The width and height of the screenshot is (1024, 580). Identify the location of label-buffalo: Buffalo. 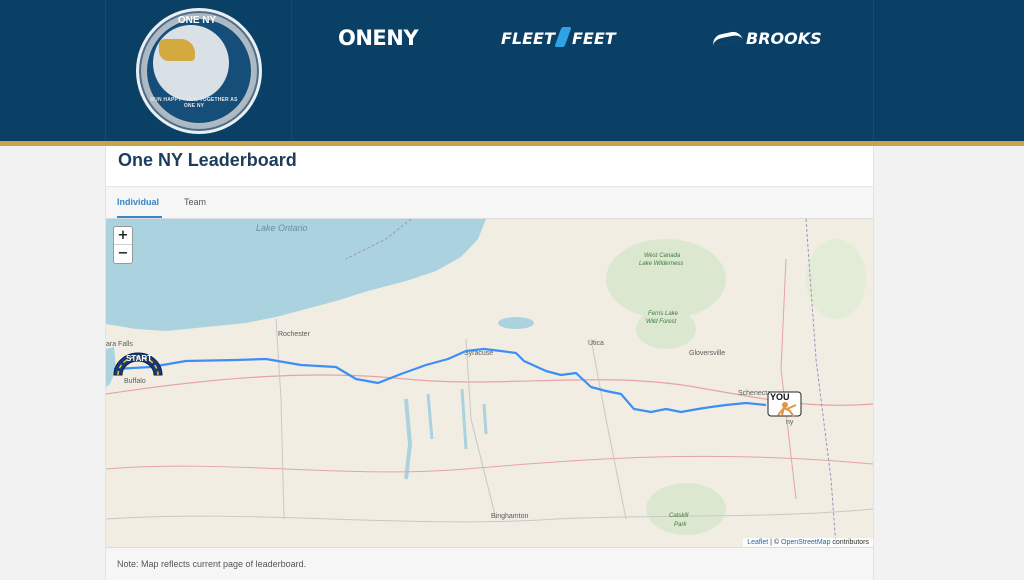
(135, 381).